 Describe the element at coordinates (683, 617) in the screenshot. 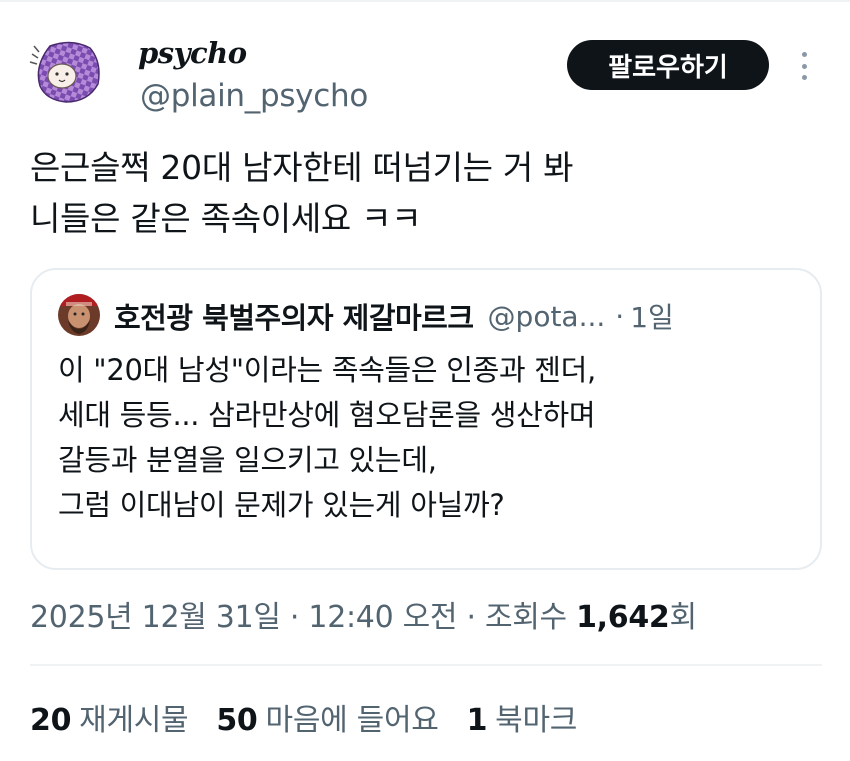

I see `views-suffix: 회` at that location.